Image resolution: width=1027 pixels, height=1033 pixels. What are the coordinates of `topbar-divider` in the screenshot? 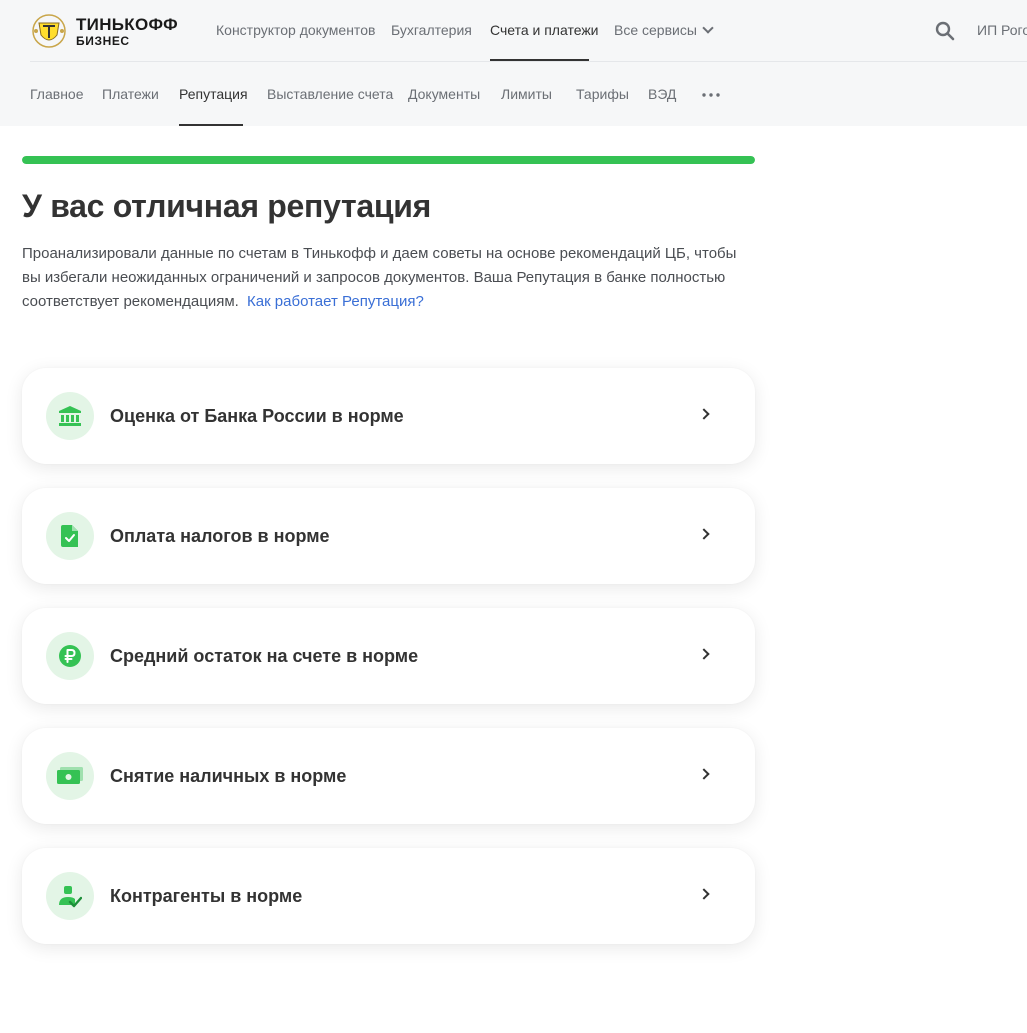 It's located at (528, 61).